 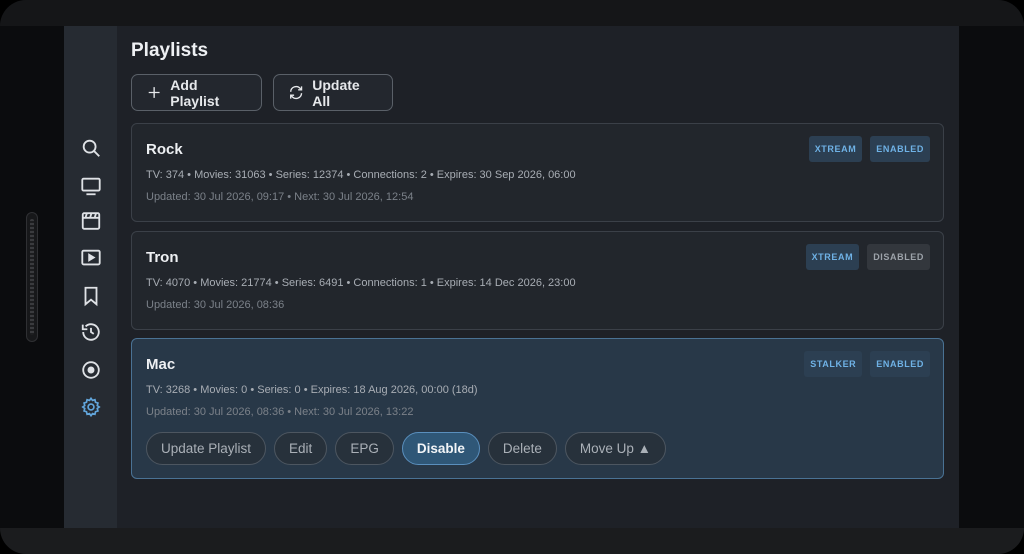 What do you see at coordinates (512, 541) in the screenshot?
I see `device-bezel-bottom` at bounding box center [512, 541].